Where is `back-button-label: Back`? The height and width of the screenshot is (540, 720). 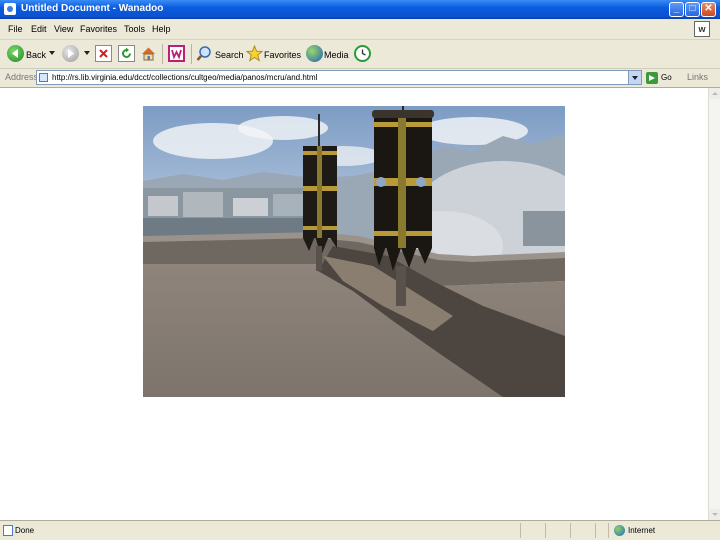 back-button-label: Back is located at coordinates (36, 55).